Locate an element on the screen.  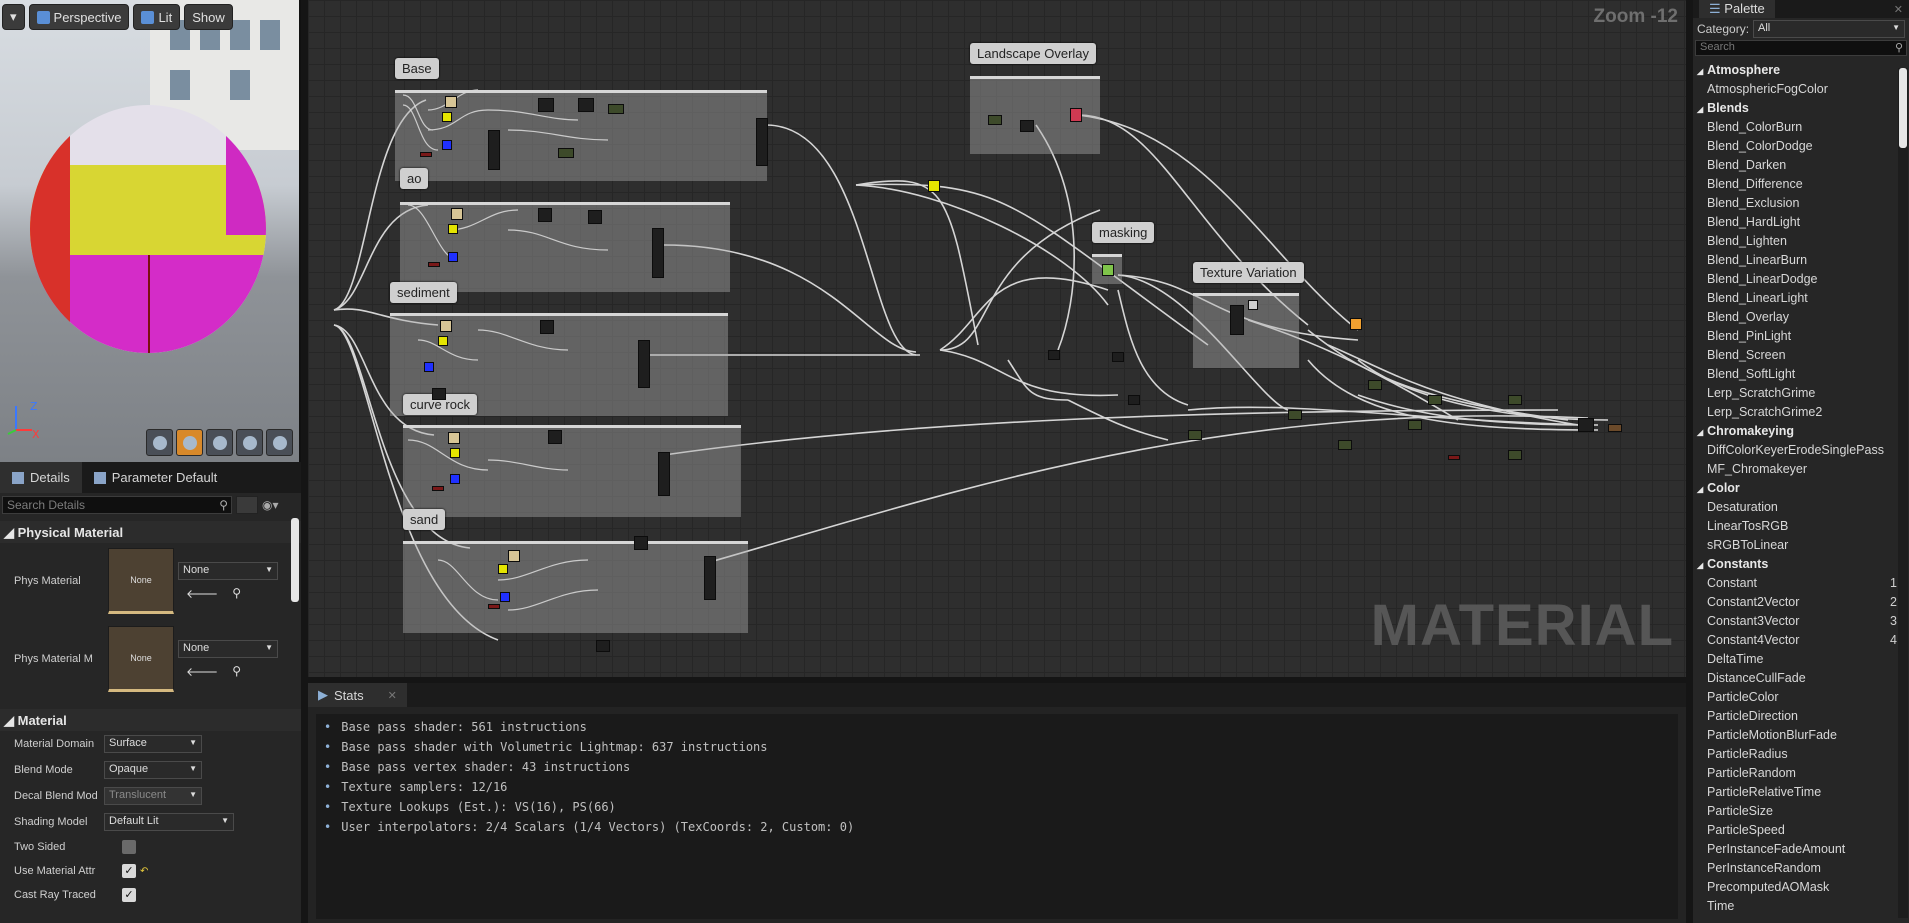
palette-item: Time is located at coordinates (1801, 905).